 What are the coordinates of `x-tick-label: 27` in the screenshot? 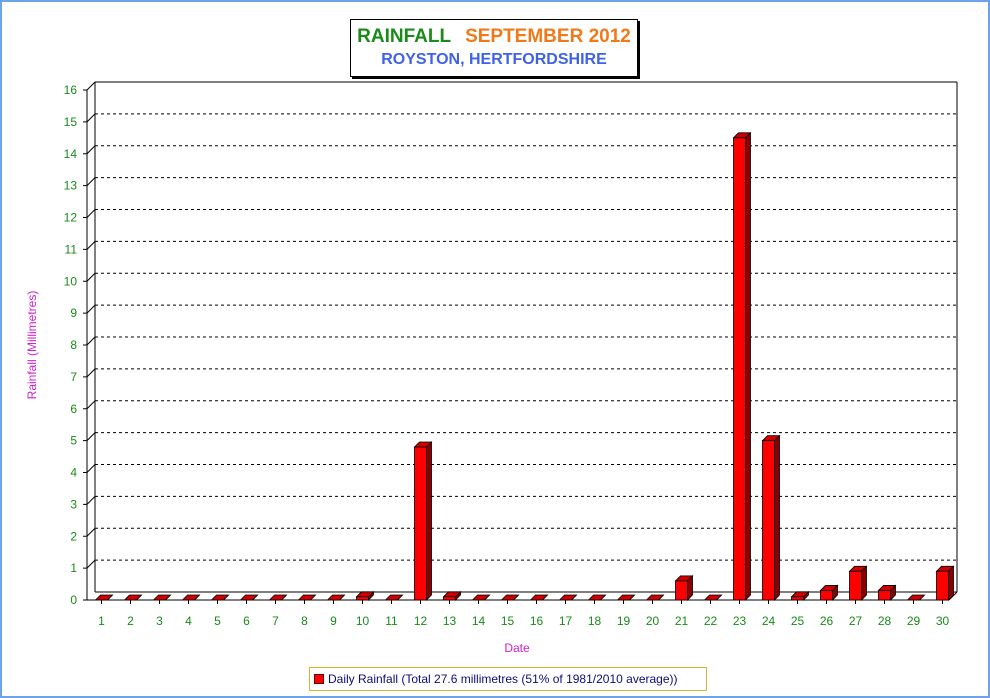 It's located at (856, 621).